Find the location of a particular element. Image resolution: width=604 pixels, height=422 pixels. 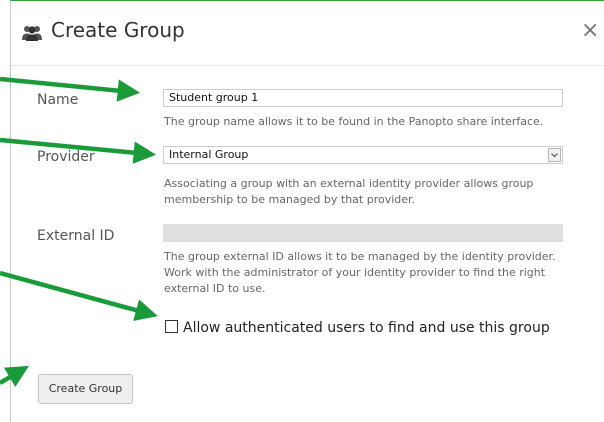

arrow-to-name is located at coordinates (70, 89).